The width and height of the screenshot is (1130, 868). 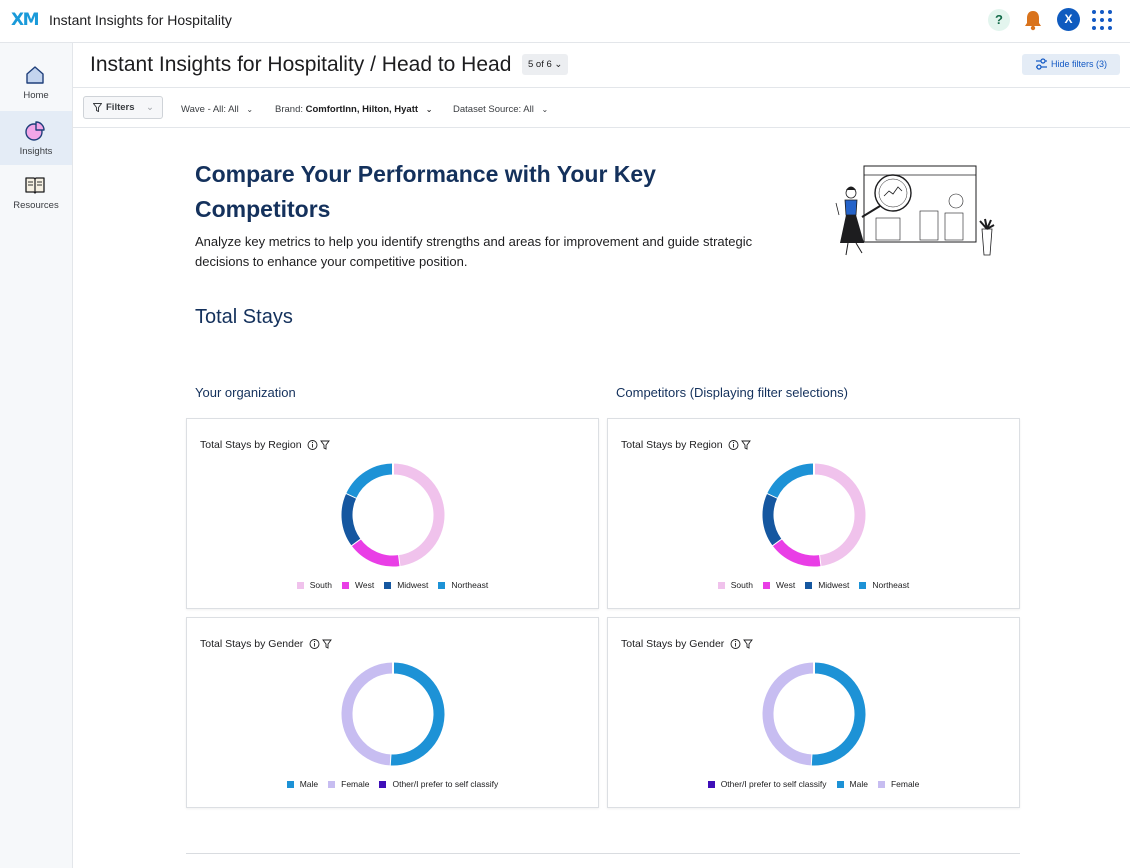 What do you see at coordinates (364, 585) in the screenshot?
I see `legend-label: West` at bounding box center [364, 585].